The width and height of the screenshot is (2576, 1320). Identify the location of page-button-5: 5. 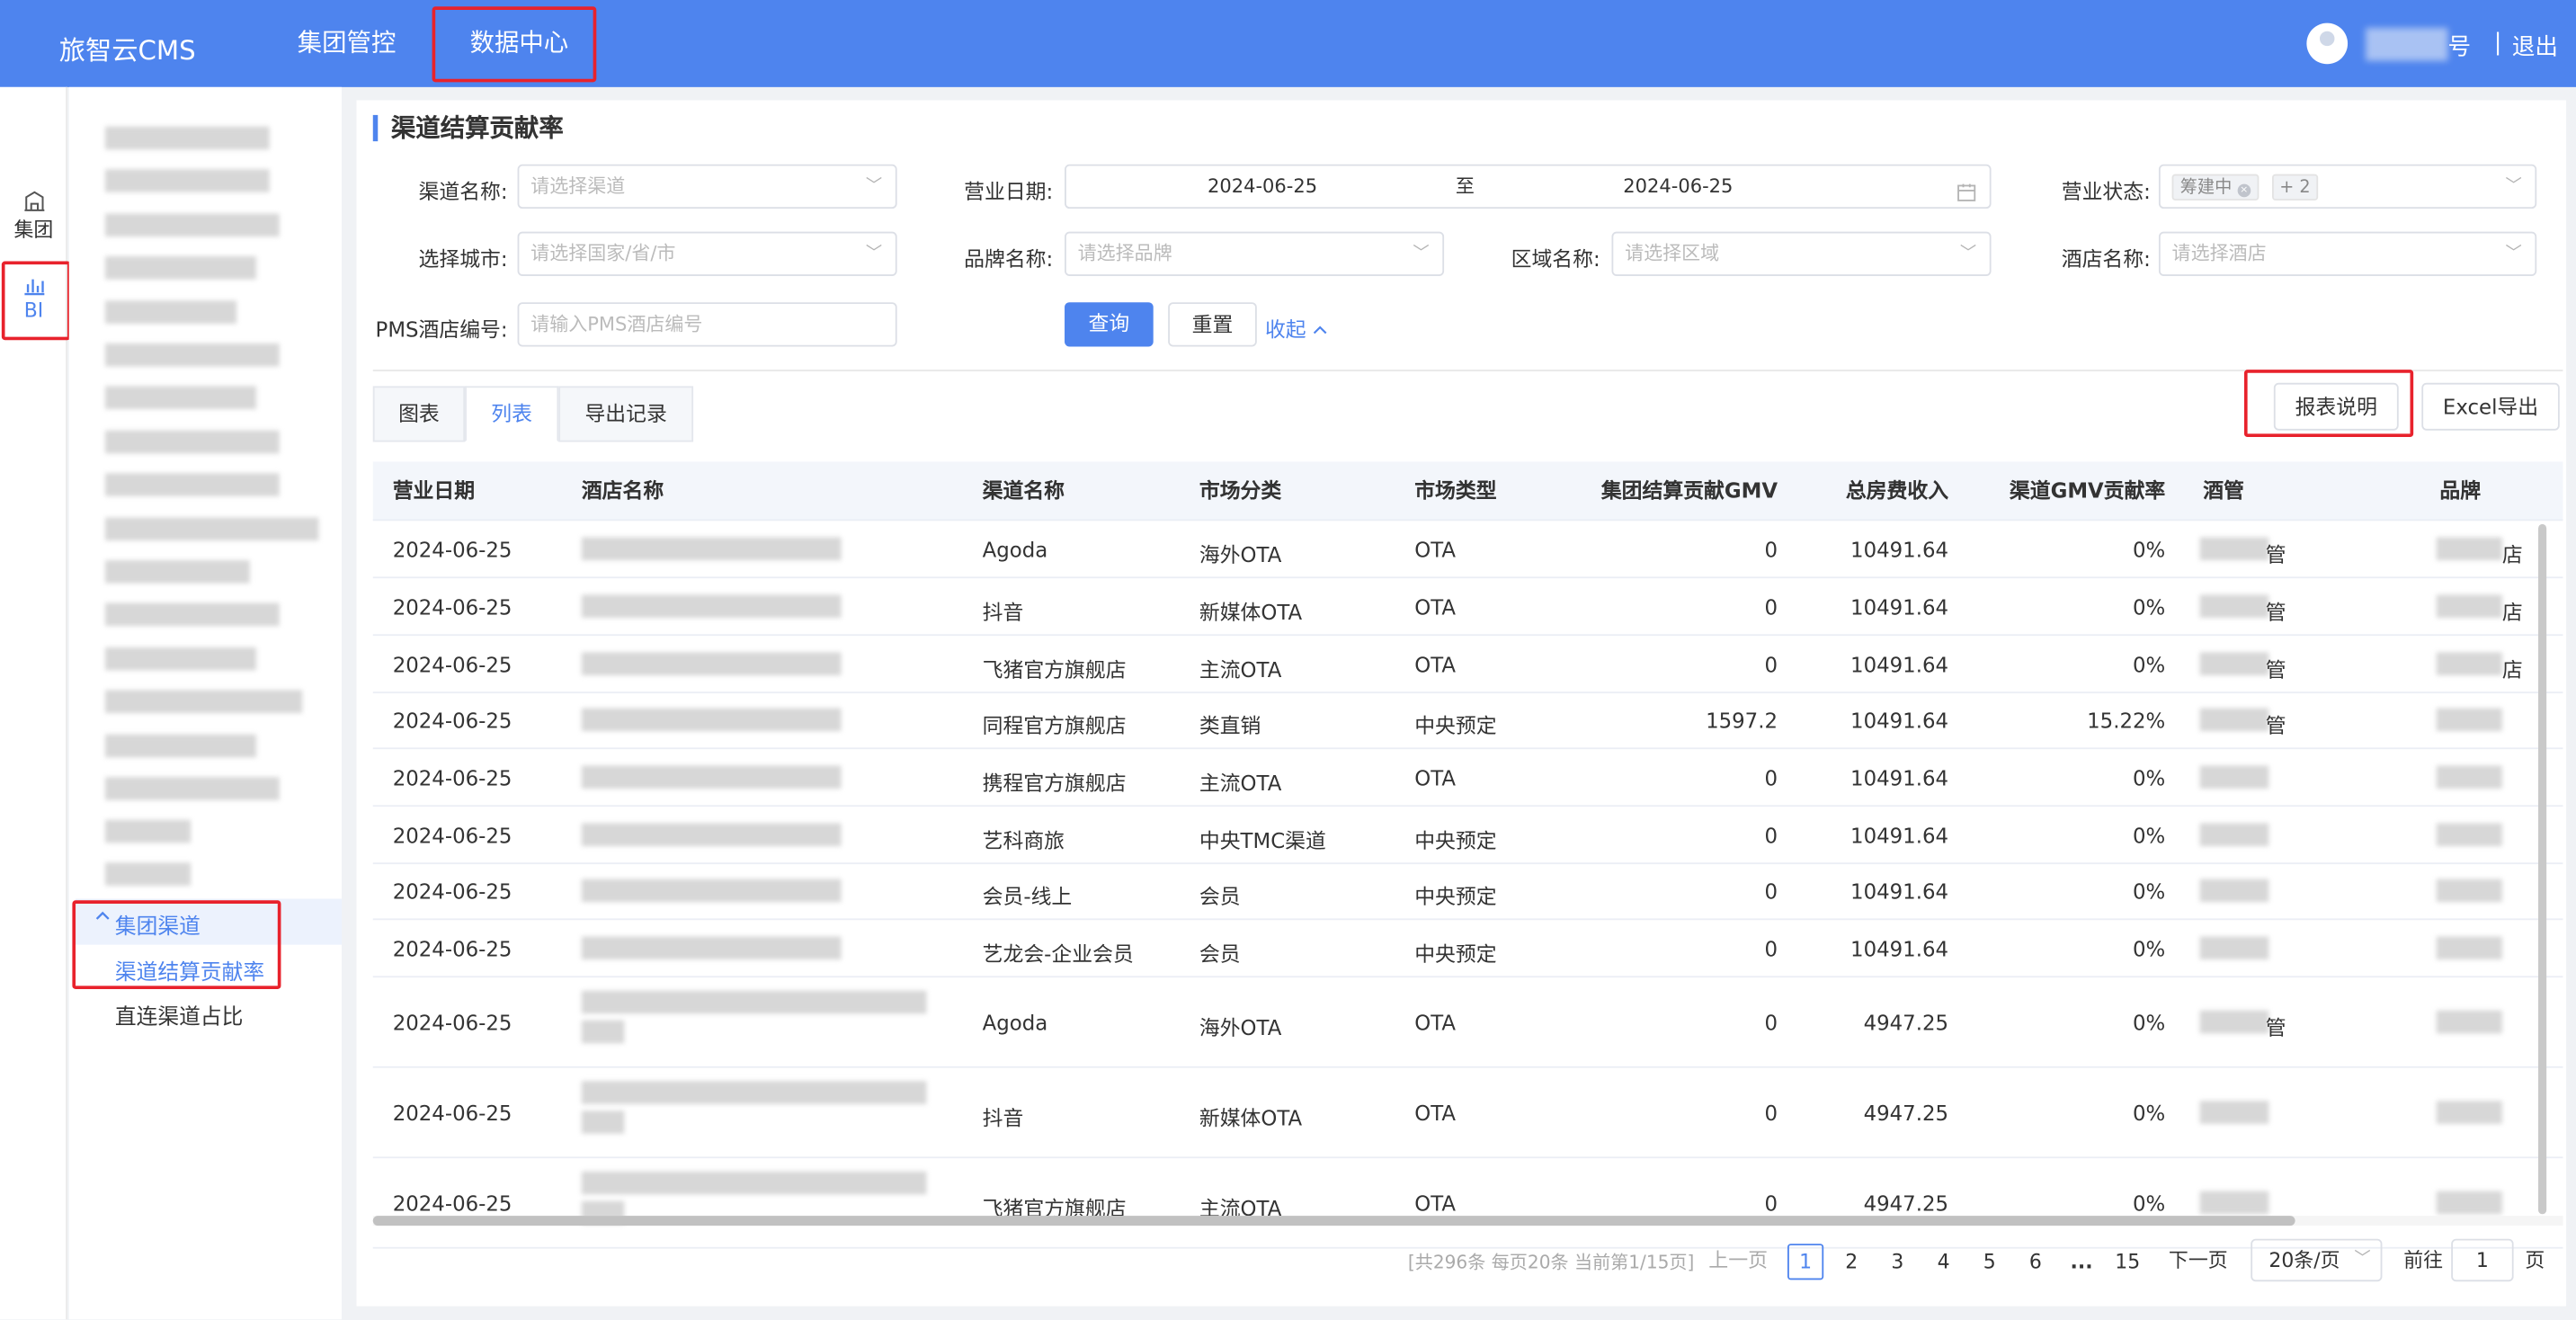
(1990, 1262).